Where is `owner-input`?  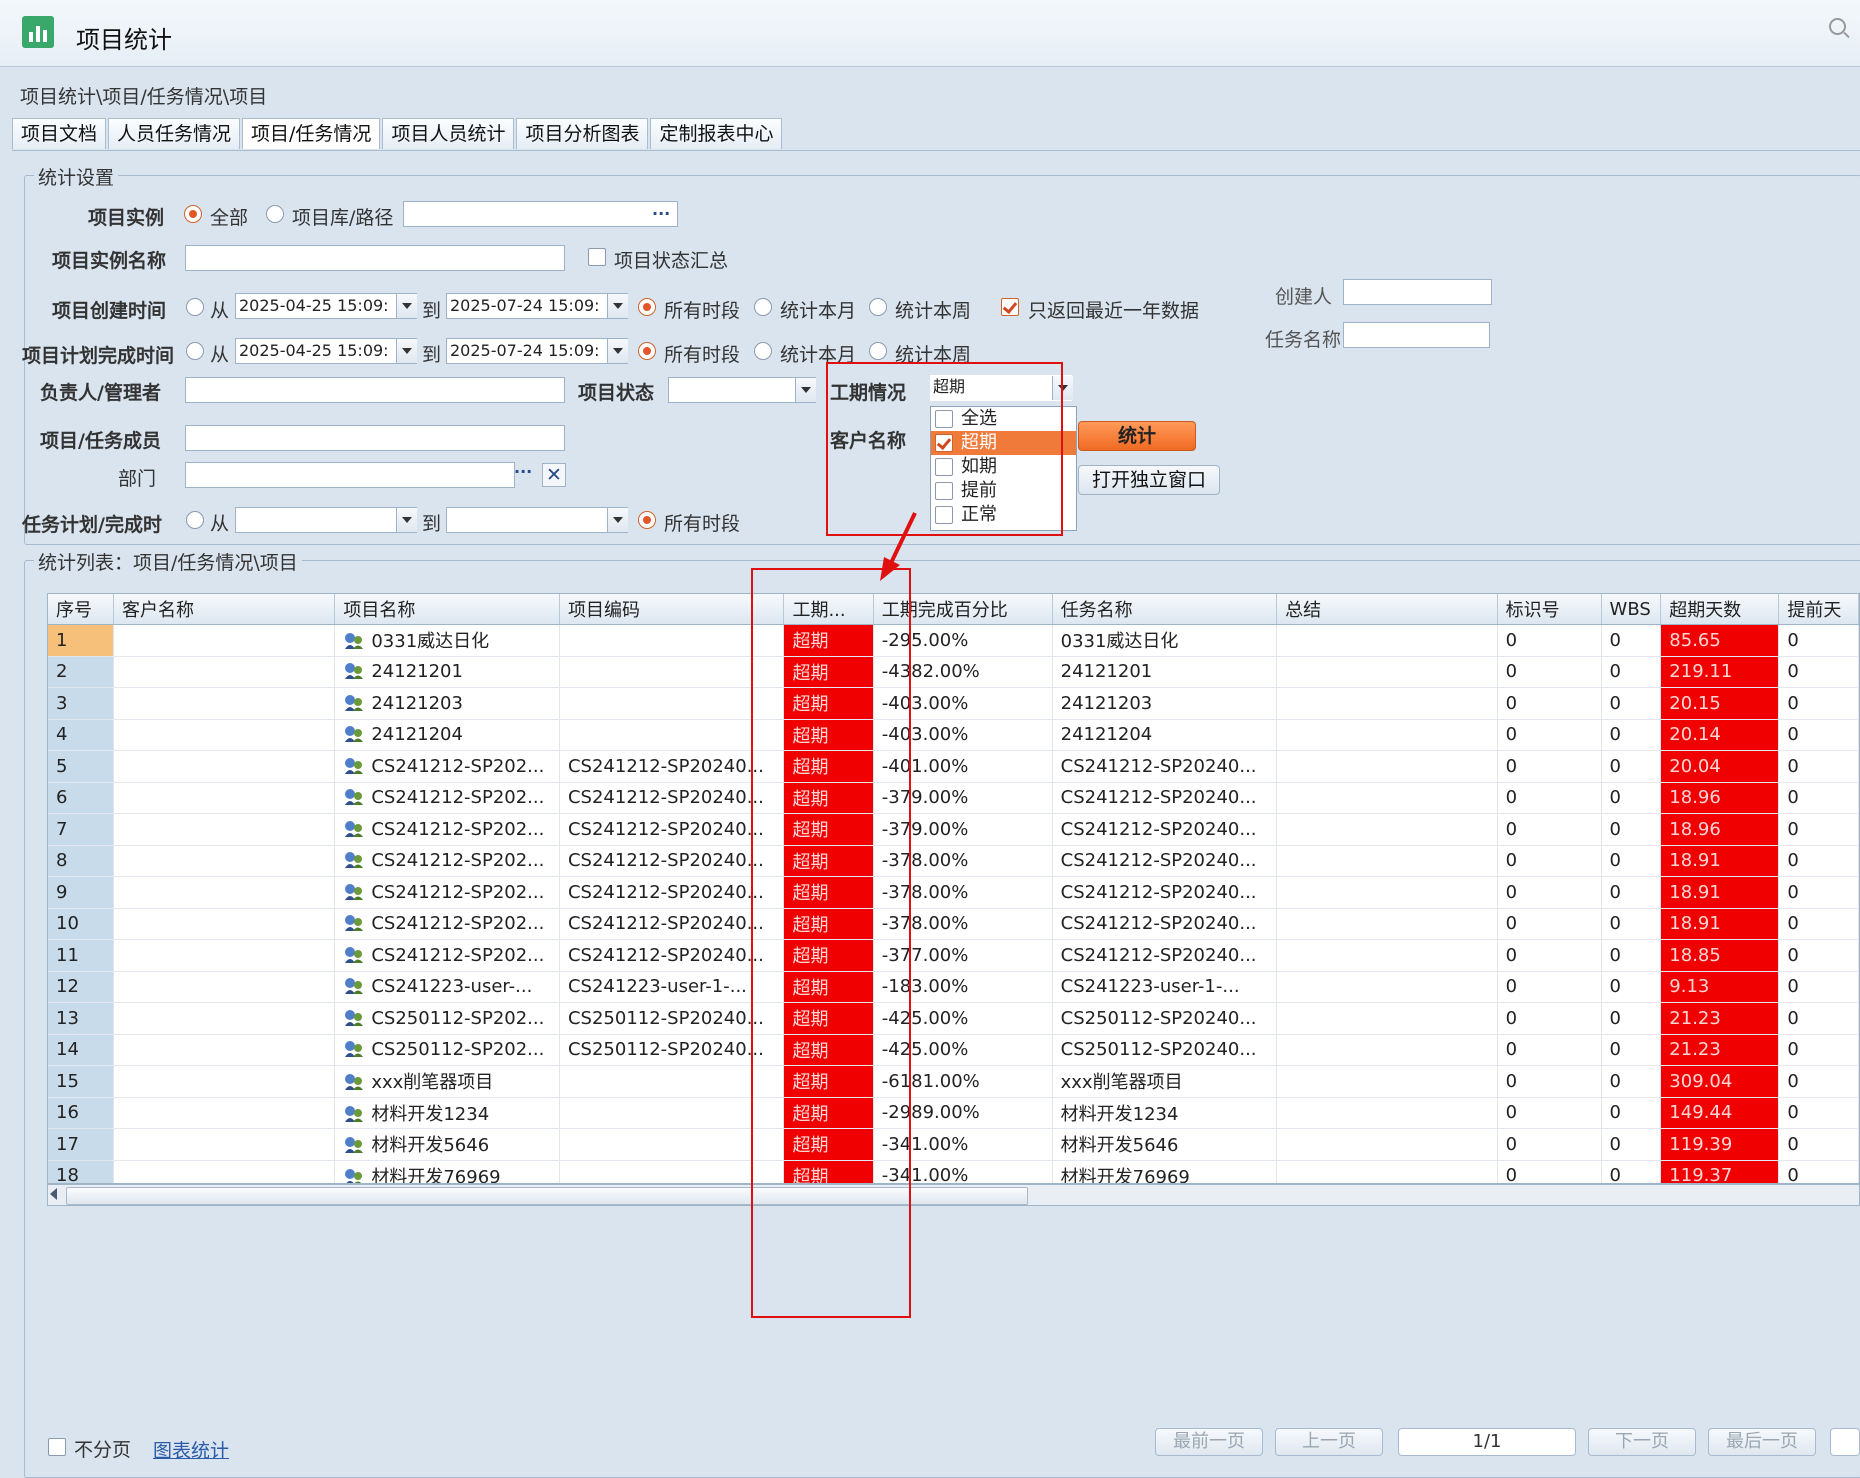 owner-input is located at coordinates (375, 390).